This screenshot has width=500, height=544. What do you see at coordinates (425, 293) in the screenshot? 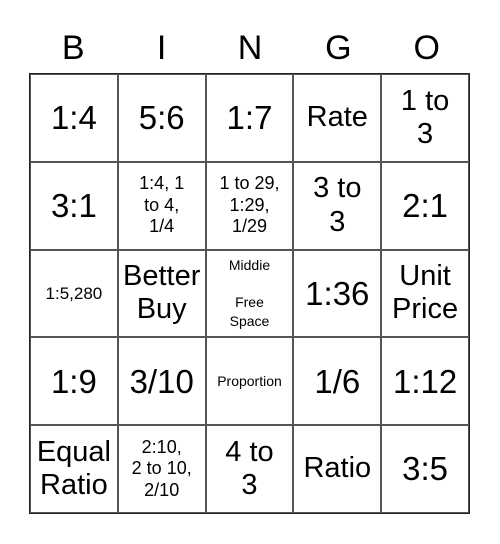
I see `bingo-cell: Unit Price` at bounding box center [425, 293].